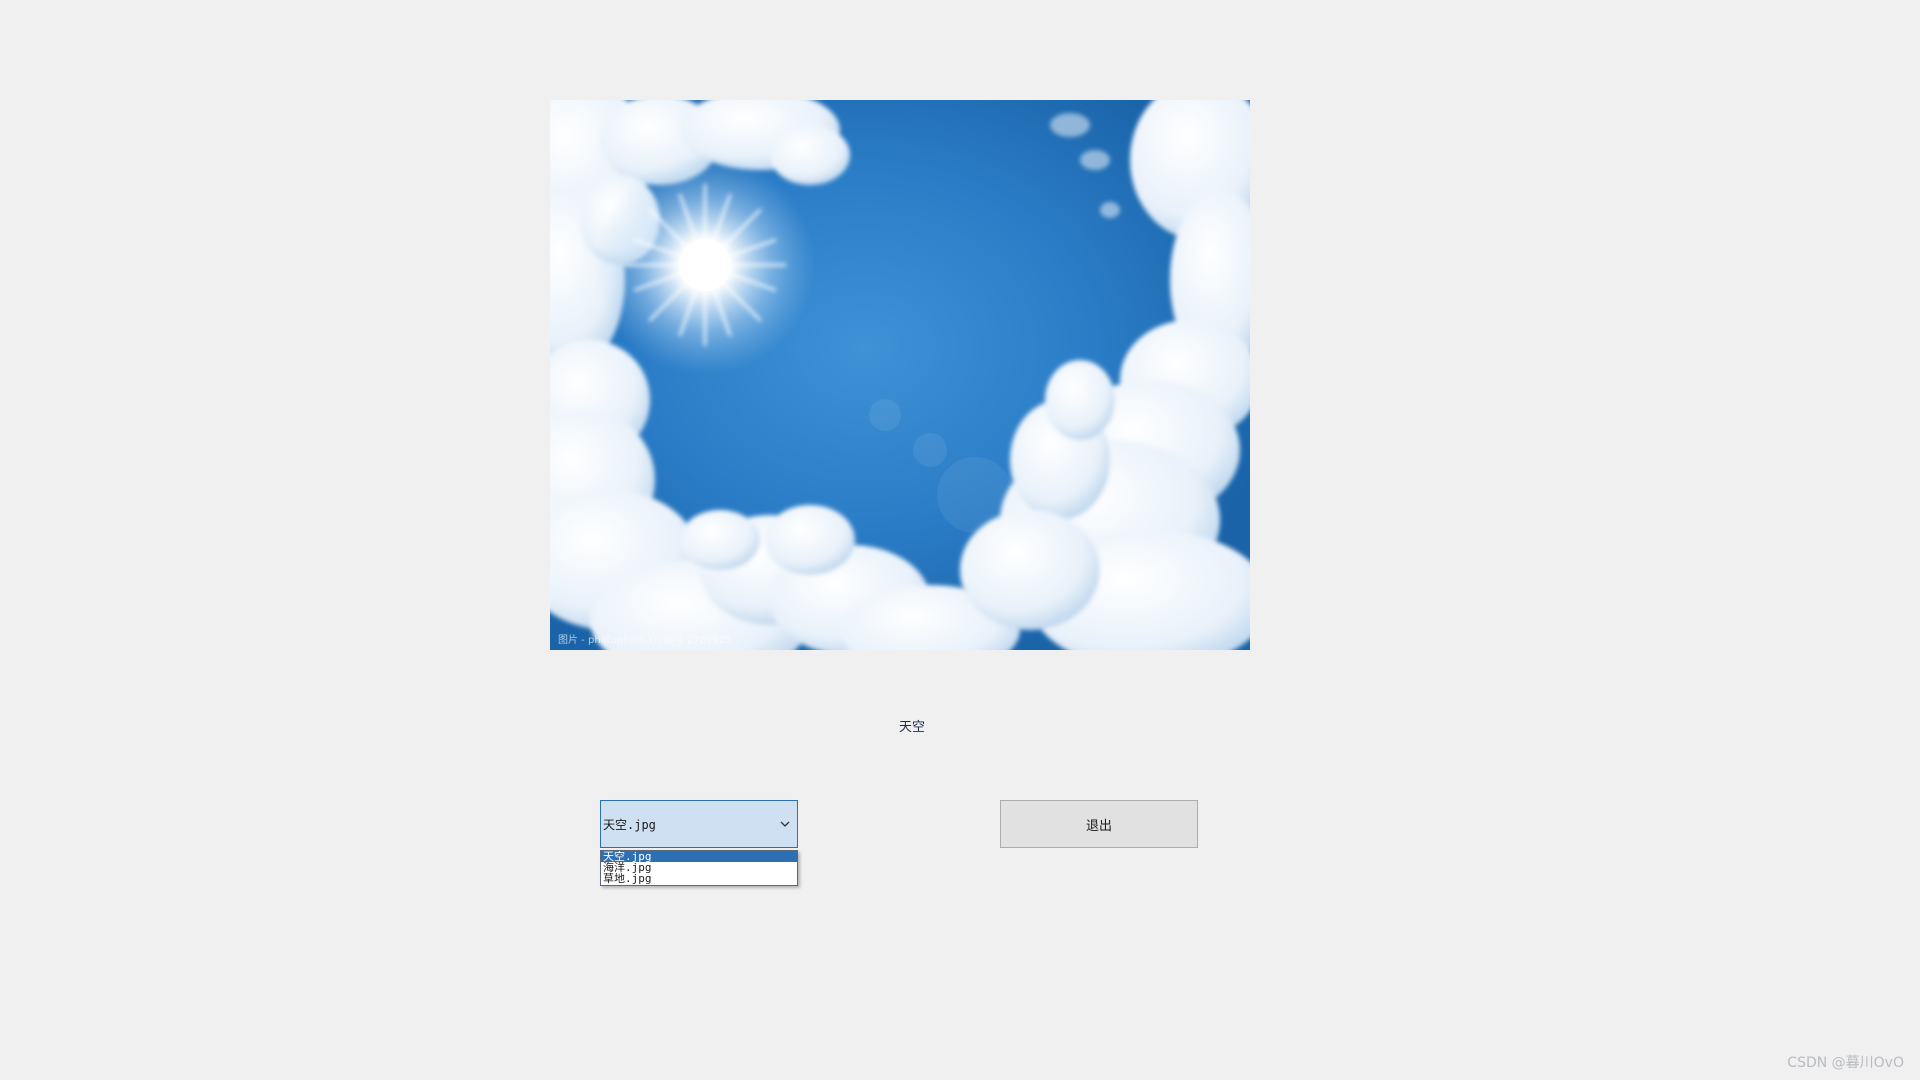  What do you see at coordinates (1099, 824) in the screenshot?
I see `exit-button: 退出` at bounding box center [1099, 824].